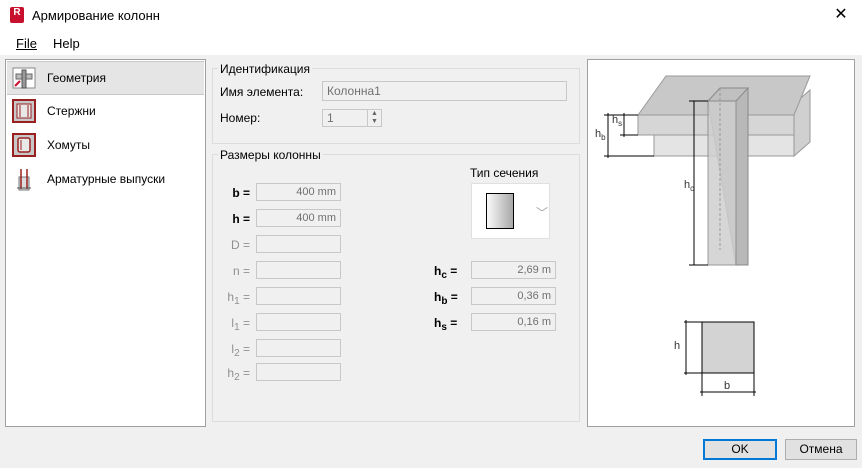 Image resolution: width=862 pixels, height=468 pixels. I want to click on dim-h1-sub: 1, so click(237, 301).